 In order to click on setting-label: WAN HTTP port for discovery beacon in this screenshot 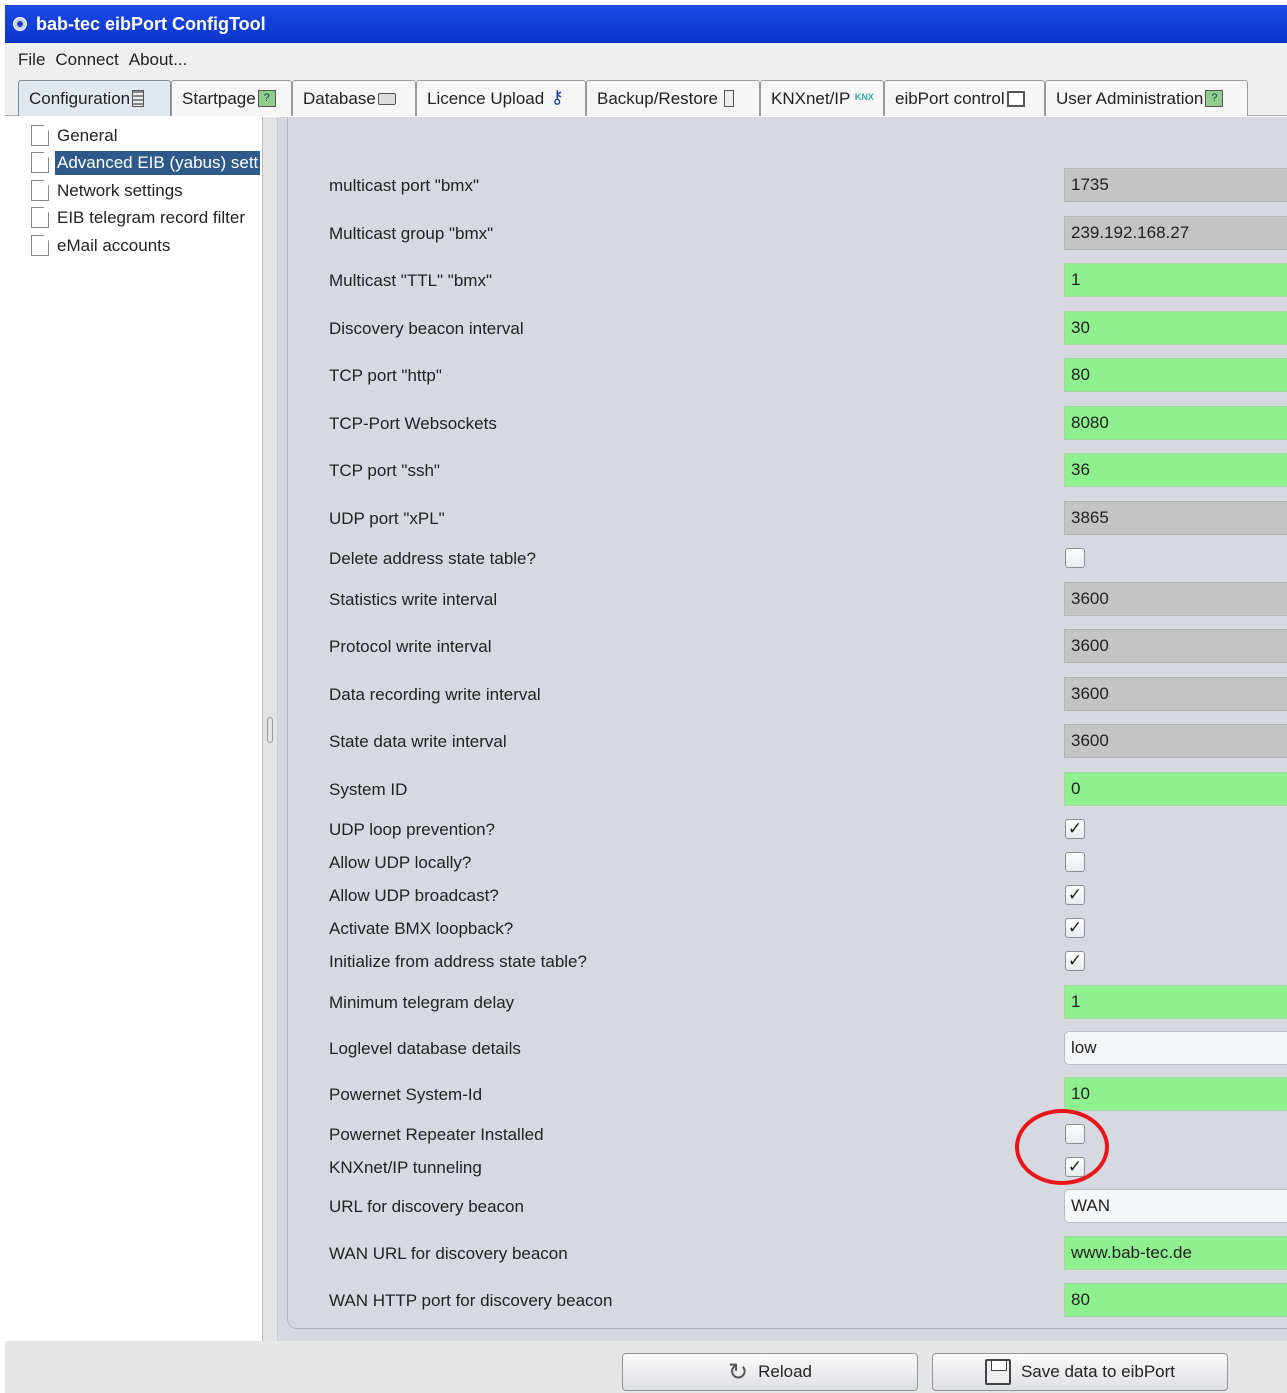, I will do `click(471, 1300)`.